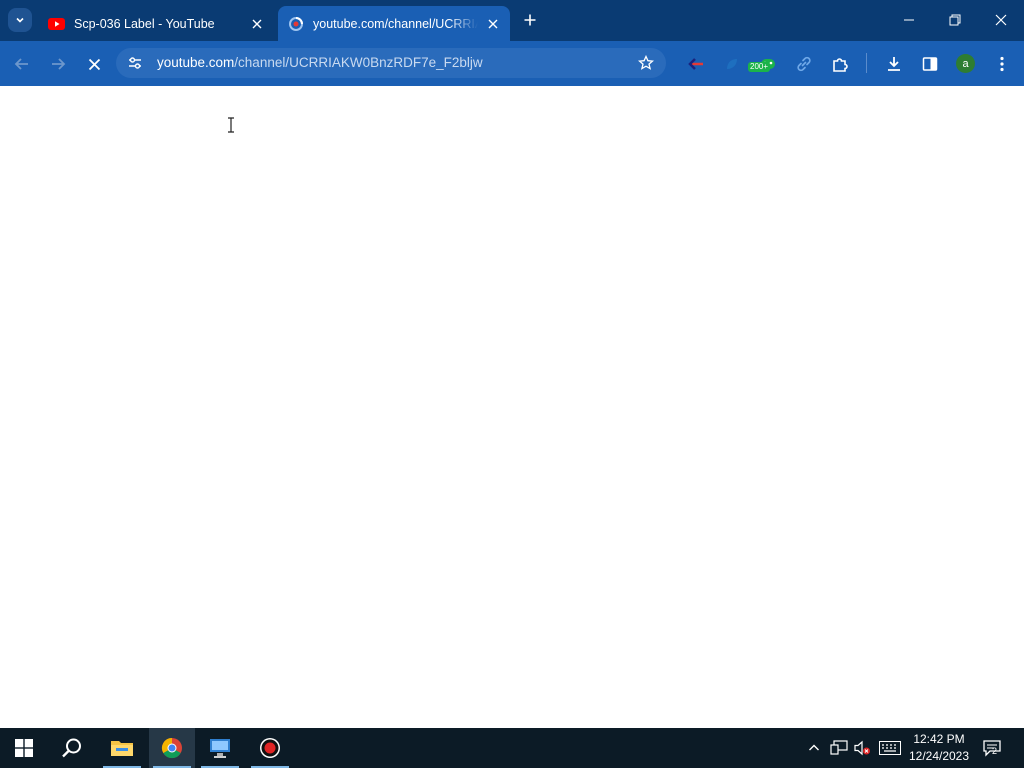 The image size is (1024, 768). Describe the element at coordinates (196, 62) in the screenshot. I see `url-host: youtube.com` at that location.